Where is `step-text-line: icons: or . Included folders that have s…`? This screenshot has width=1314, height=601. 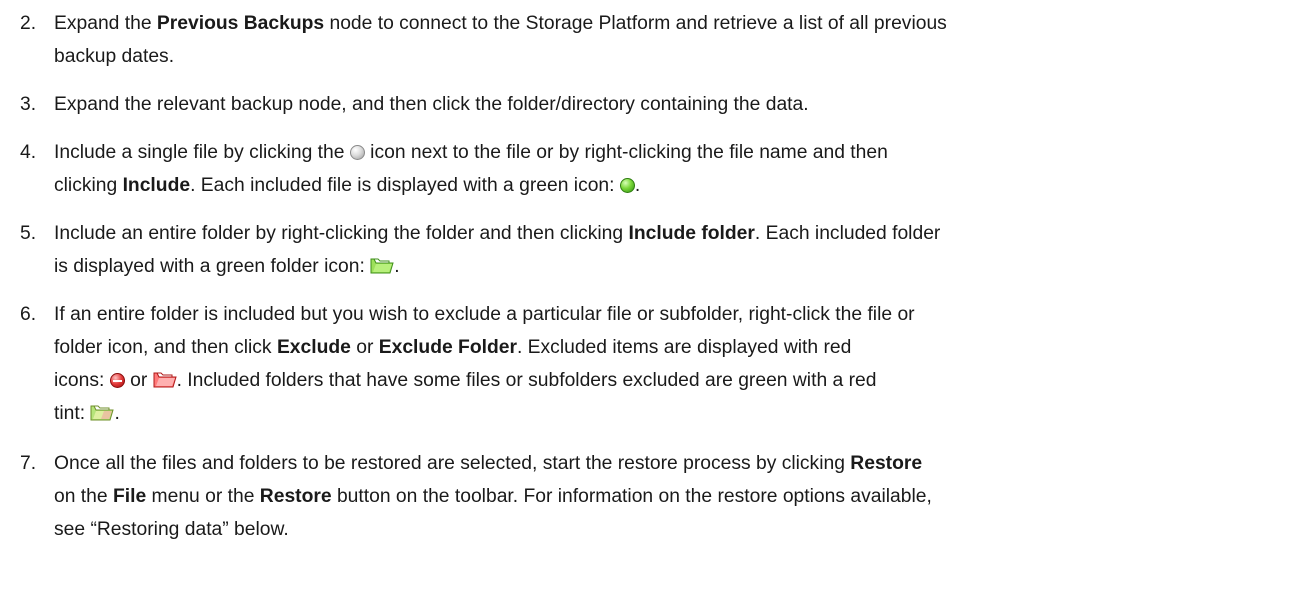 step-text-line: icons: or . Included folders that have s… is located at coordinates (465, 380).